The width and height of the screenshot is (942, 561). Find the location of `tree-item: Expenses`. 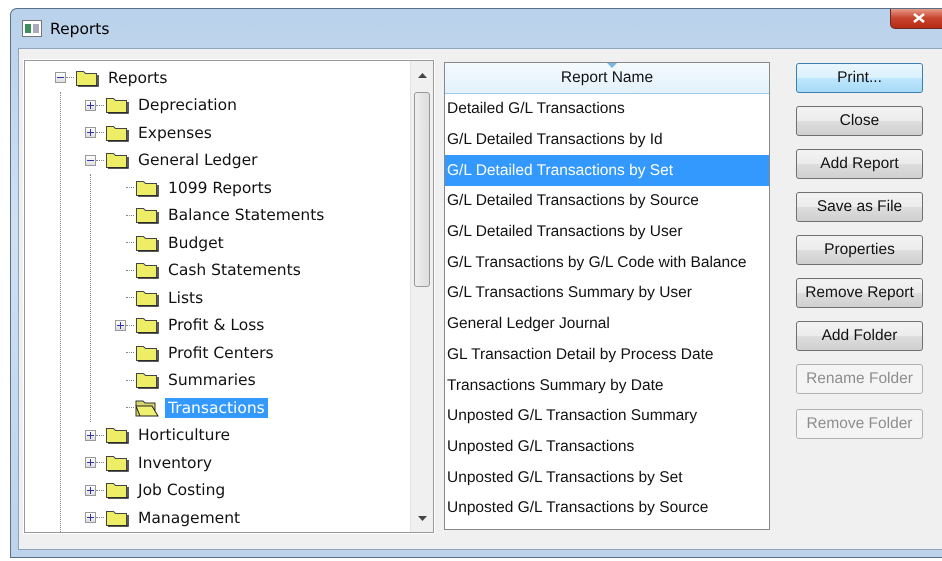

tree-item: Expenses is located at coordinates (175, 132).